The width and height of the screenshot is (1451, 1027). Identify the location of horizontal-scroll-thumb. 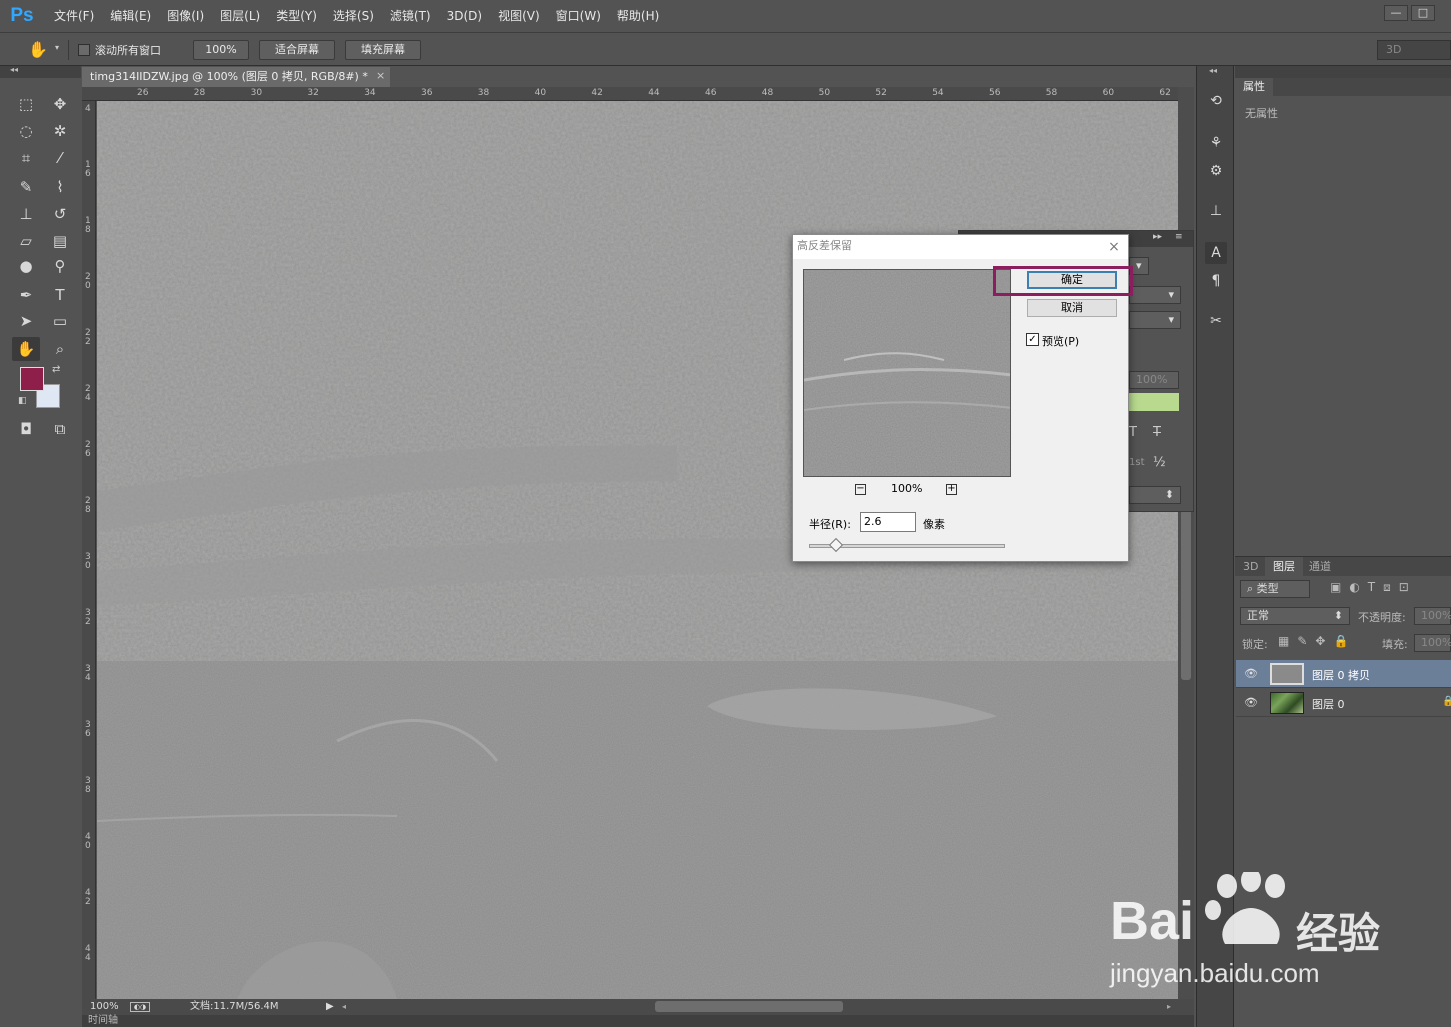
(749, 1006).